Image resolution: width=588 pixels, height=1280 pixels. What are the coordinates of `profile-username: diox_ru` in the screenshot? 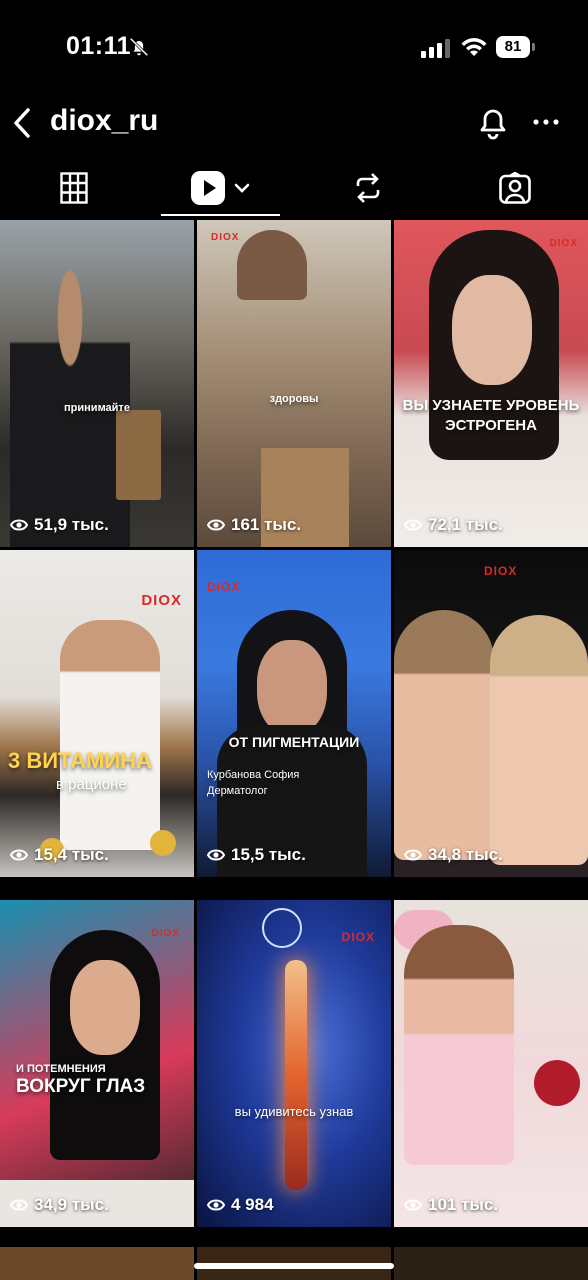 It's located at (104, 120).